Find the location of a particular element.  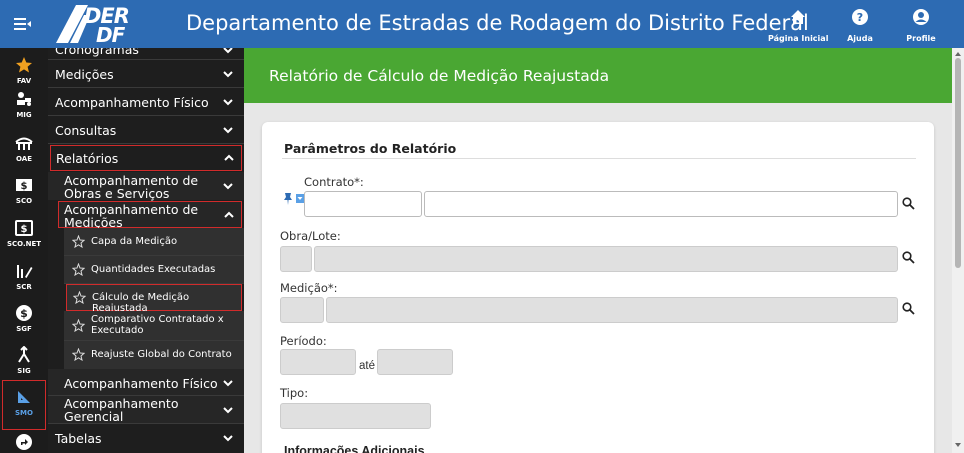

tipo-select is located at coordinates (355, 416).